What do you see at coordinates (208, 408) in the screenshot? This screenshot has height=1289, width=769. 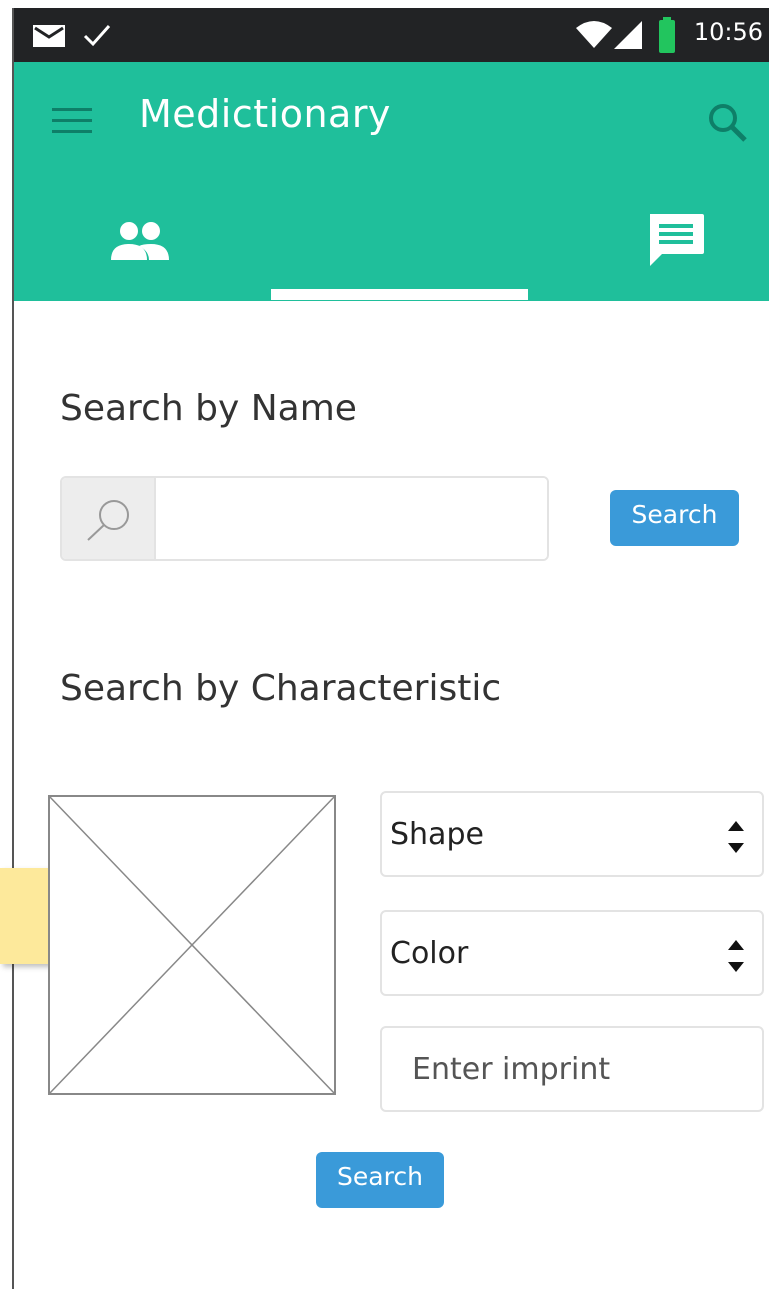 I see `search-by-name-title: Search by Name` at bounding box center [208, 408].